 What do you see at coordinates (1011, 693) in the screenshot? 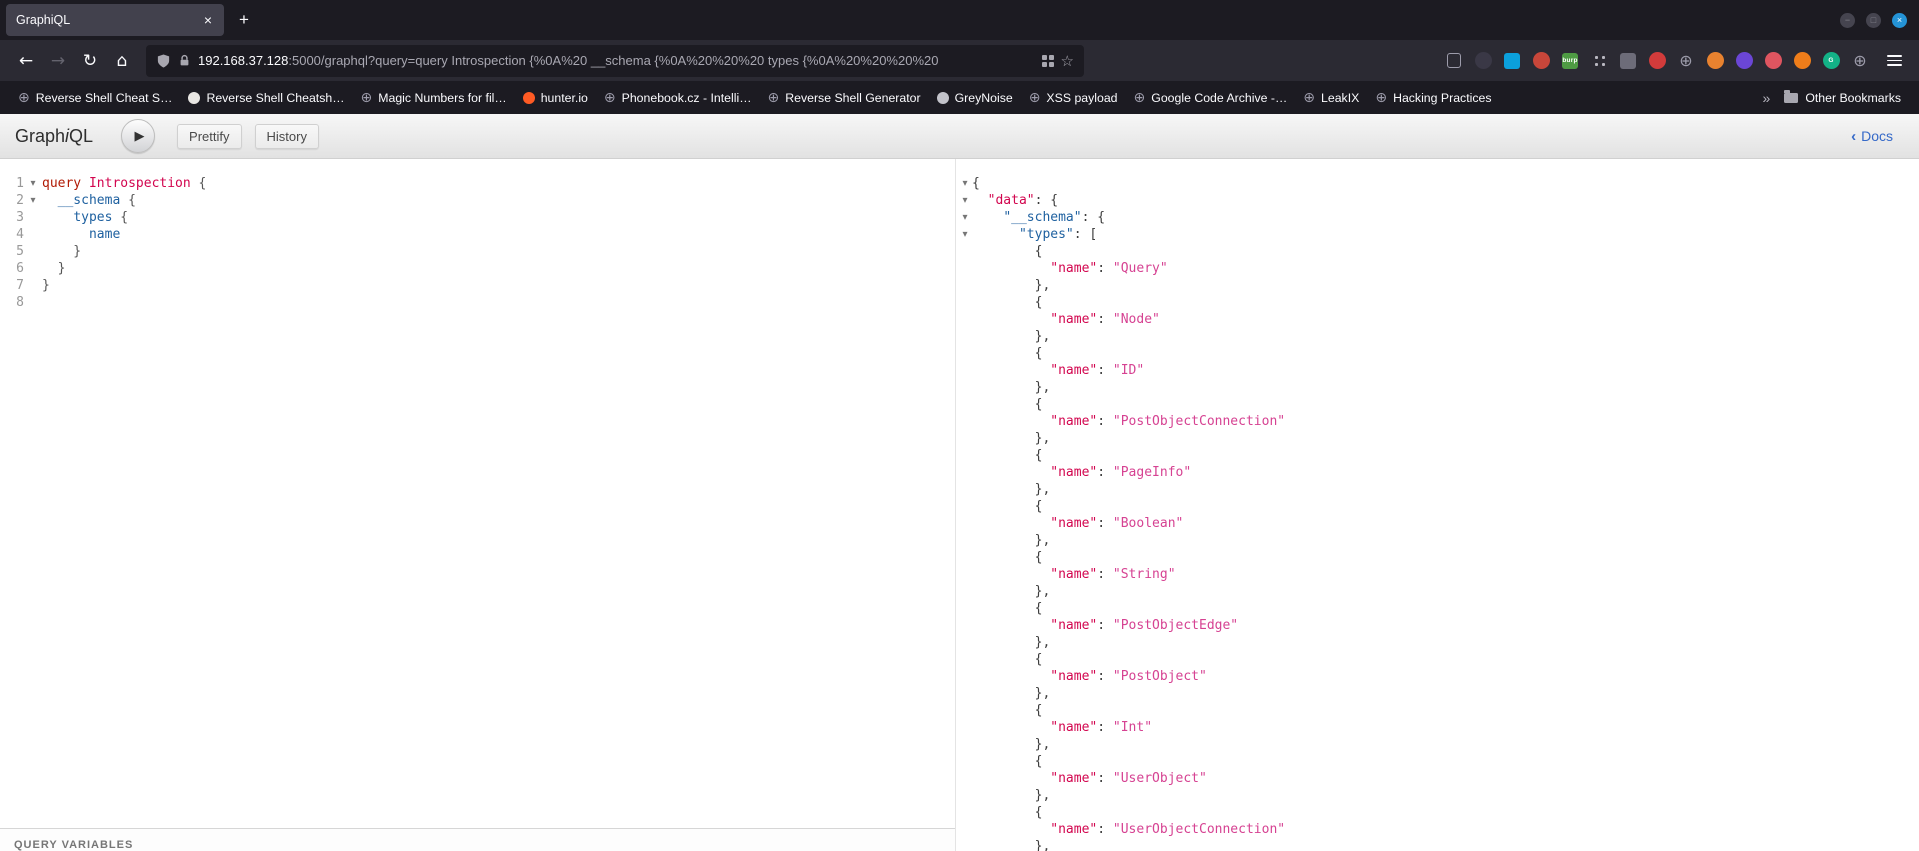
I see `result-text: },` at bounding box center [1011, 693].